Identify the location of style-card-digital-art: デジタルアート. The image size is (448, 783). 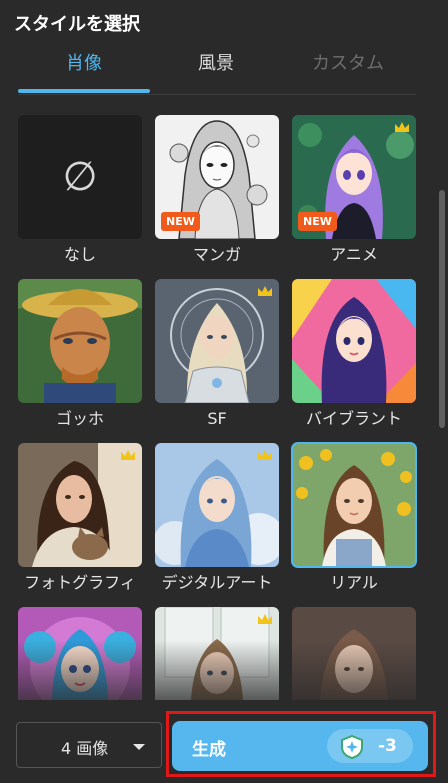
(217, 519).